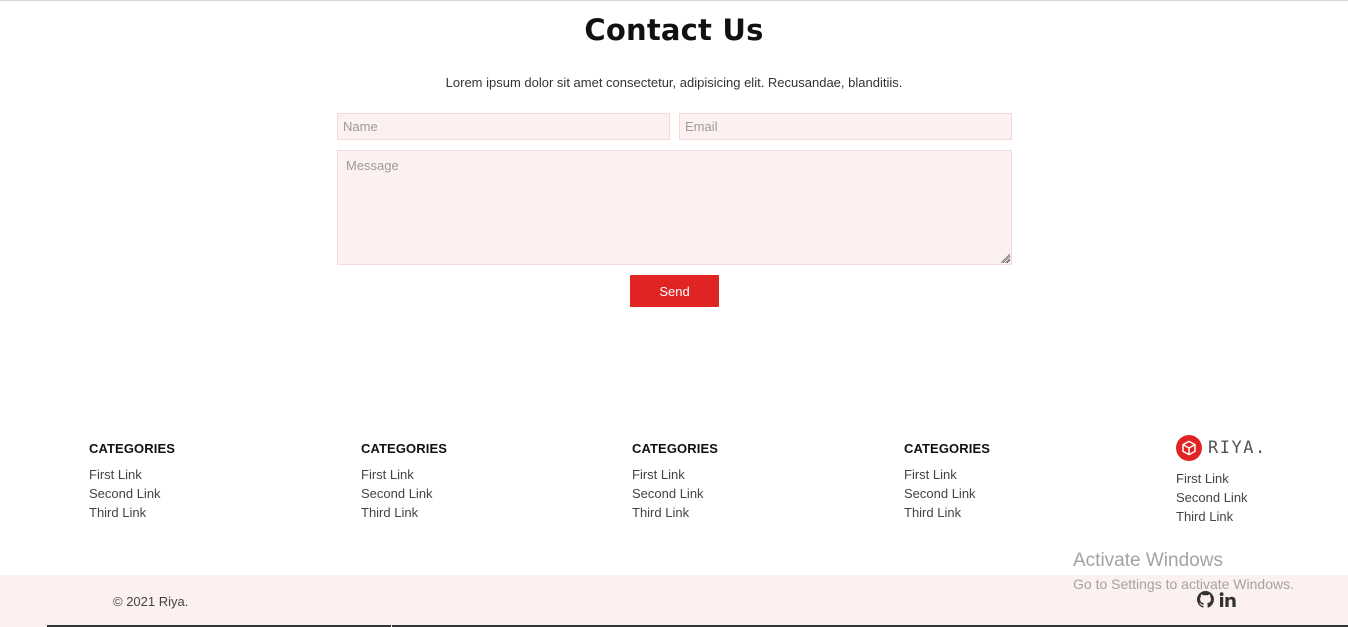  I want to click on message-textarea, so click(674, 207).